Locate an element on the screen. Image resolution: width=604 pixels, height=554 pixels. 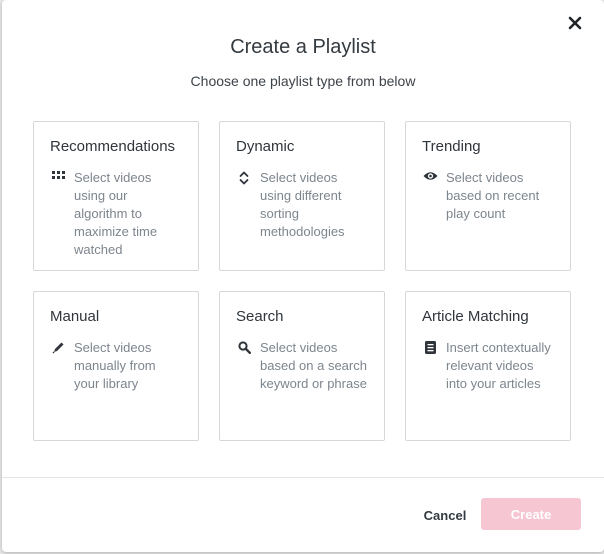
cancel-button: Cancel is located at coordinates (445, 515).